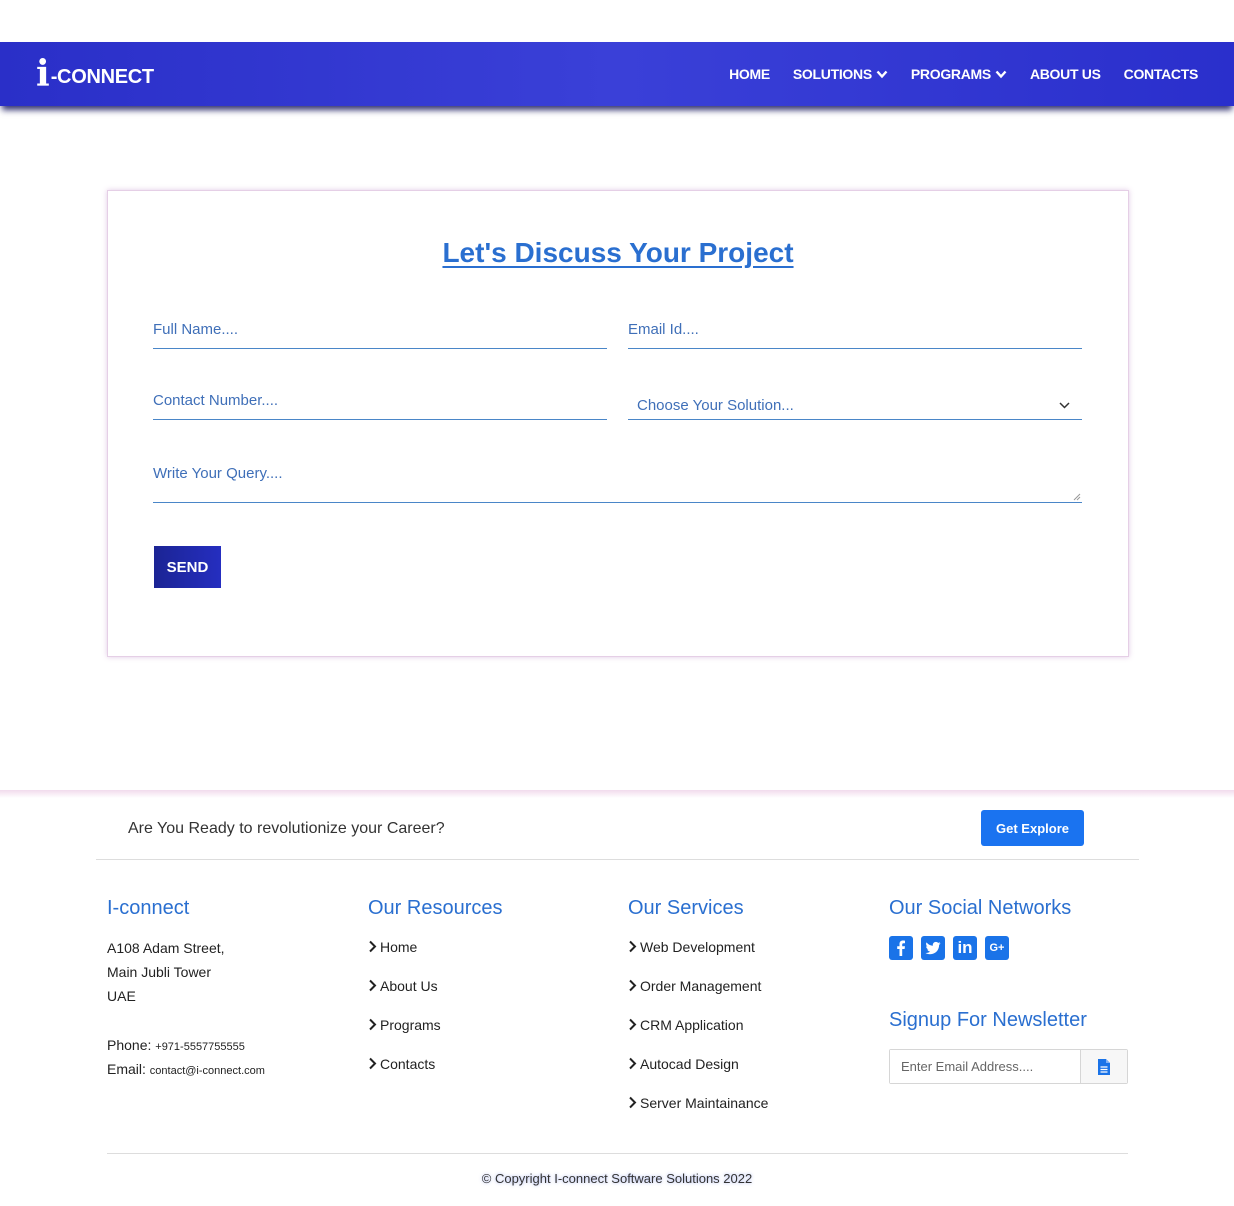  What do you see at coordinates (985, 1066) in the screenshot?
I see `newsletter-email-input` at bounding box center [985, 1066].